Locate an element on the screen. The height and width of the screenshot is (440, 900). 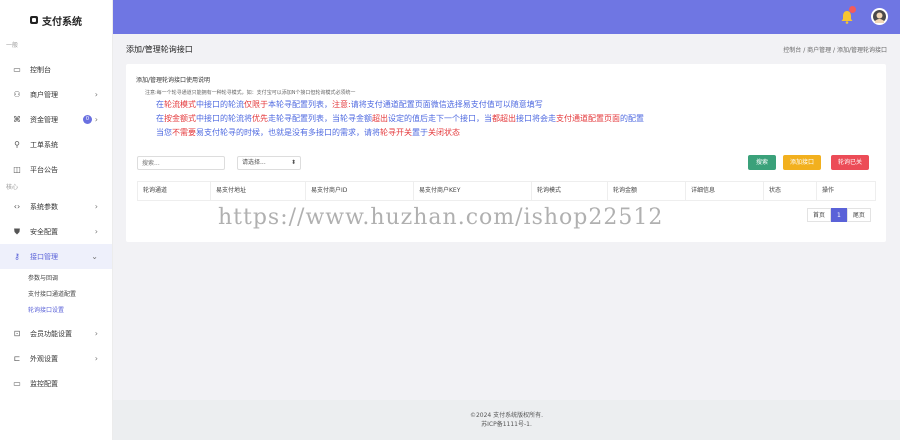
search-button: 搜索 is located at coordinates (762, 162).